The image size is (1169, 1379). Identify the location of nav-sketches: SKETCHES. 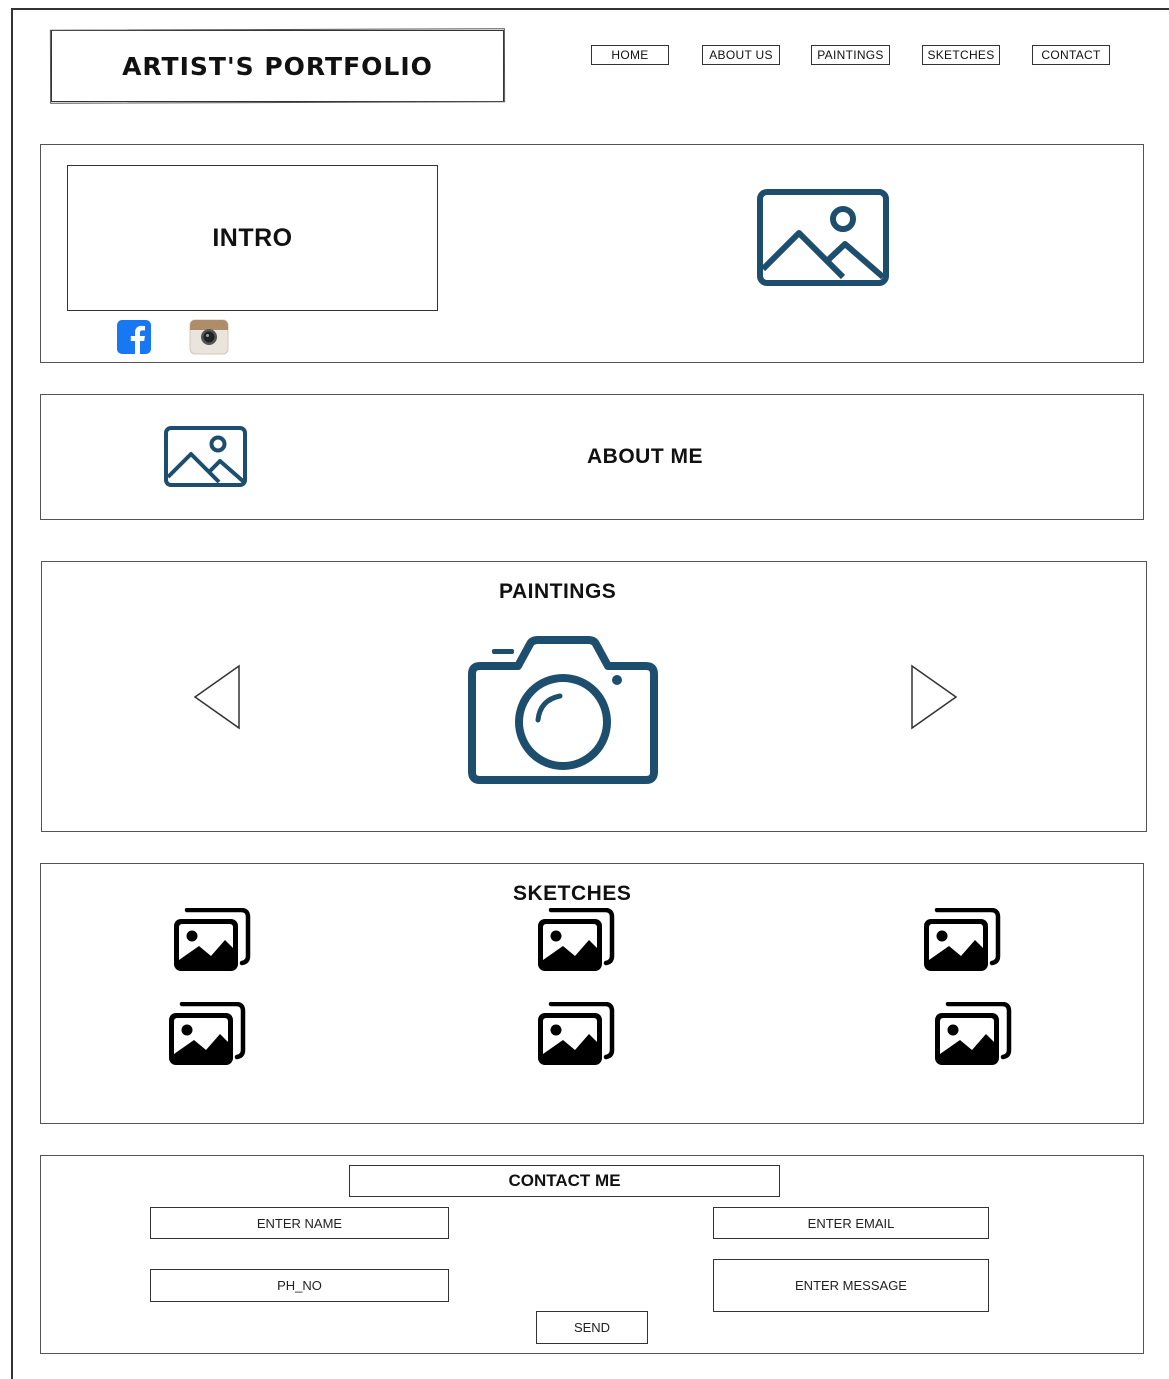
(961, 55).